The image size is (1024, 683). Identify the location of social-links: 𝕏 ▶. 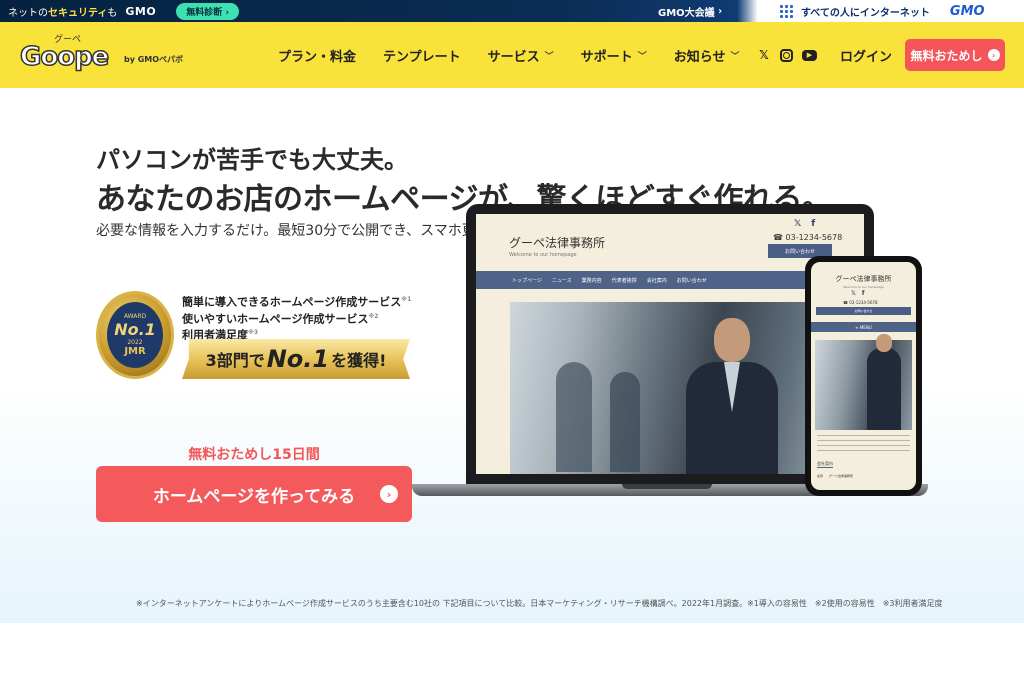
(787, 55).